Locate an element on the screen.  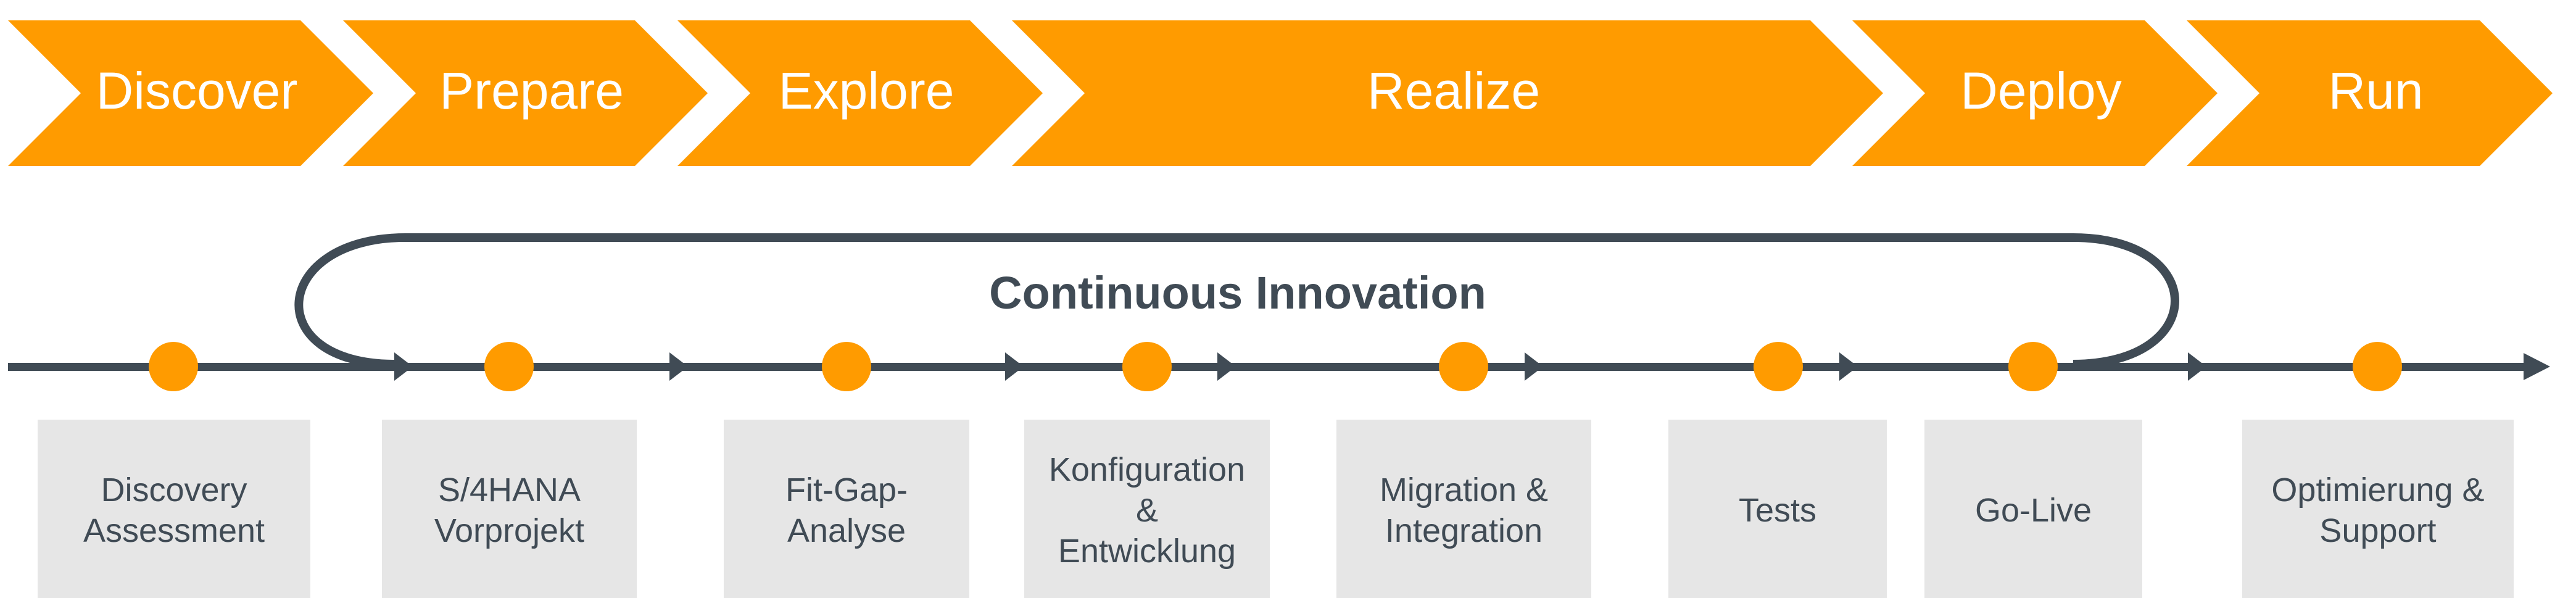
milestone-box-3: Fit-Gap-Analyse is located at coordinates (846, 509).